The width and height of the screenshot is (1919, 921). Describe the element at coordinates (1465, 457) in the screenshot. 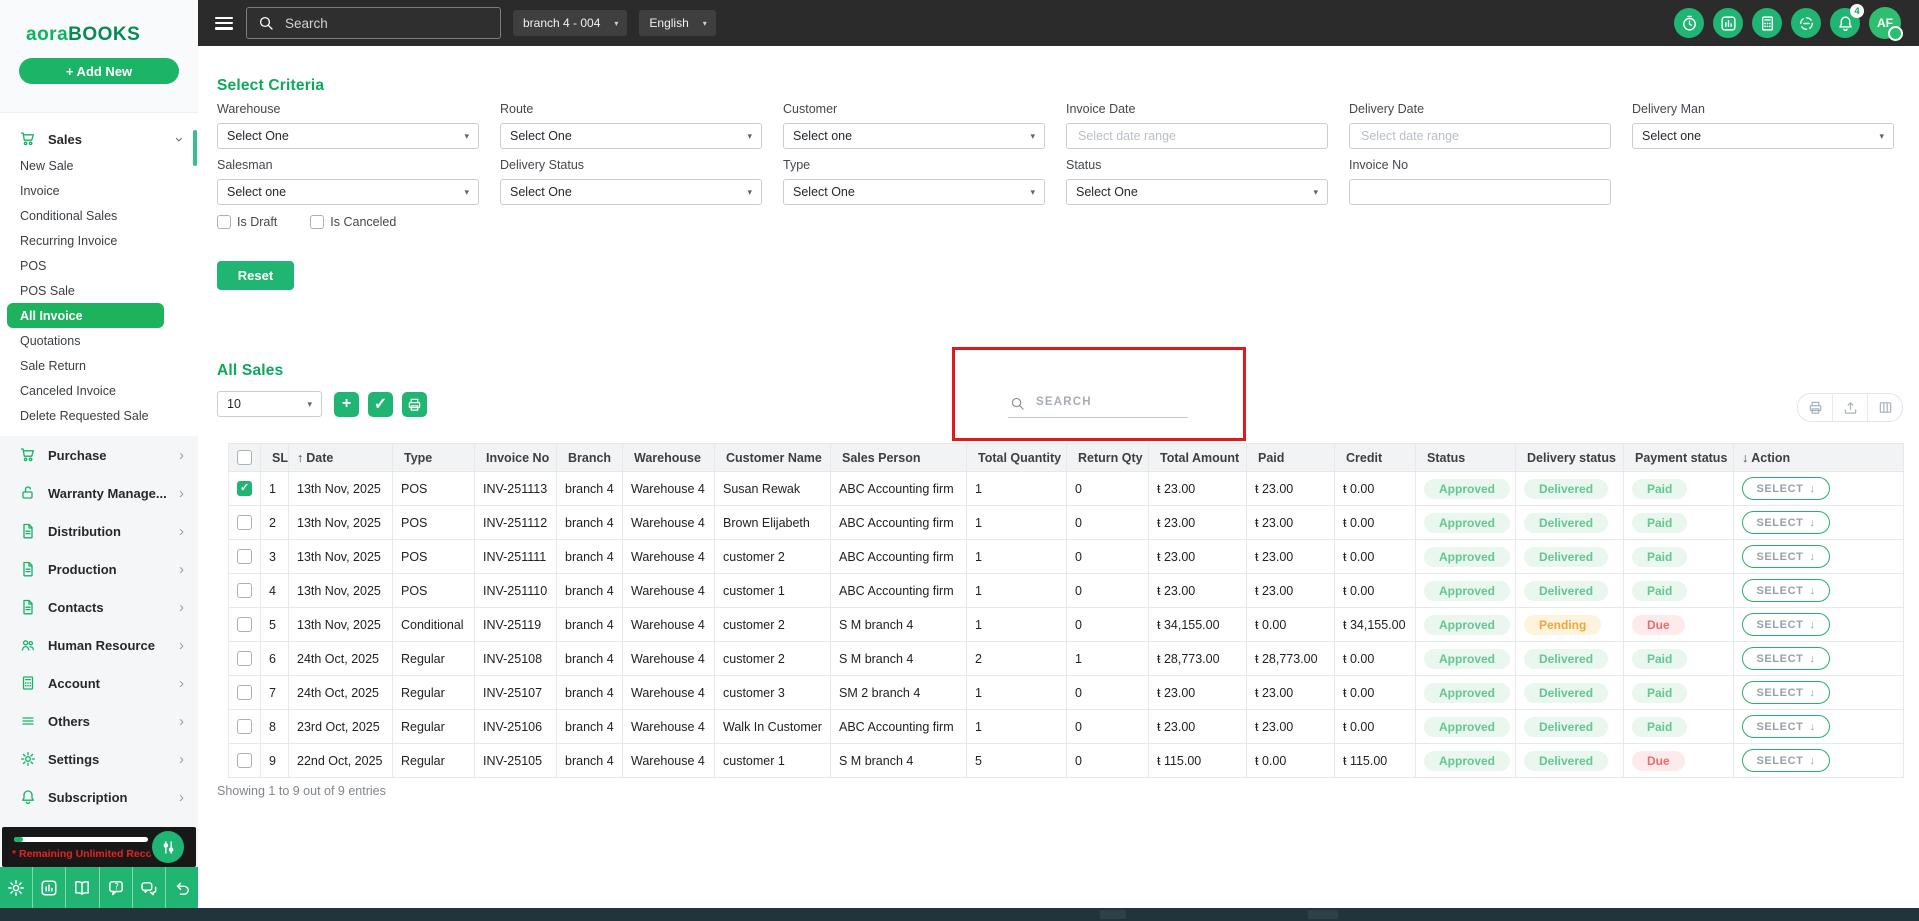

I see `column-header: Status` at that location.